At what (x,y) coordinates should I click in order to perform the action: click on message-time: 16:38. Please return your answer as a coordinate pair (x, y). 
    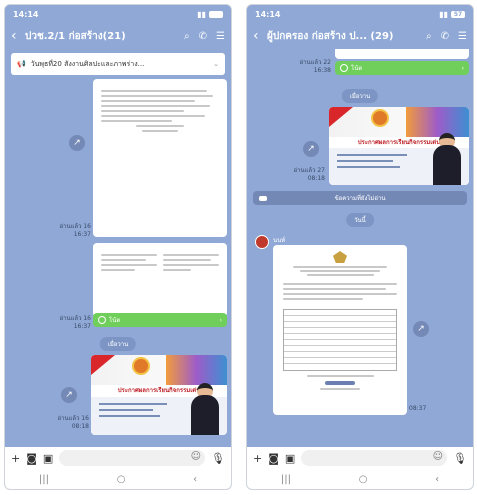
    Looking at the image, I should click on (322, 70).